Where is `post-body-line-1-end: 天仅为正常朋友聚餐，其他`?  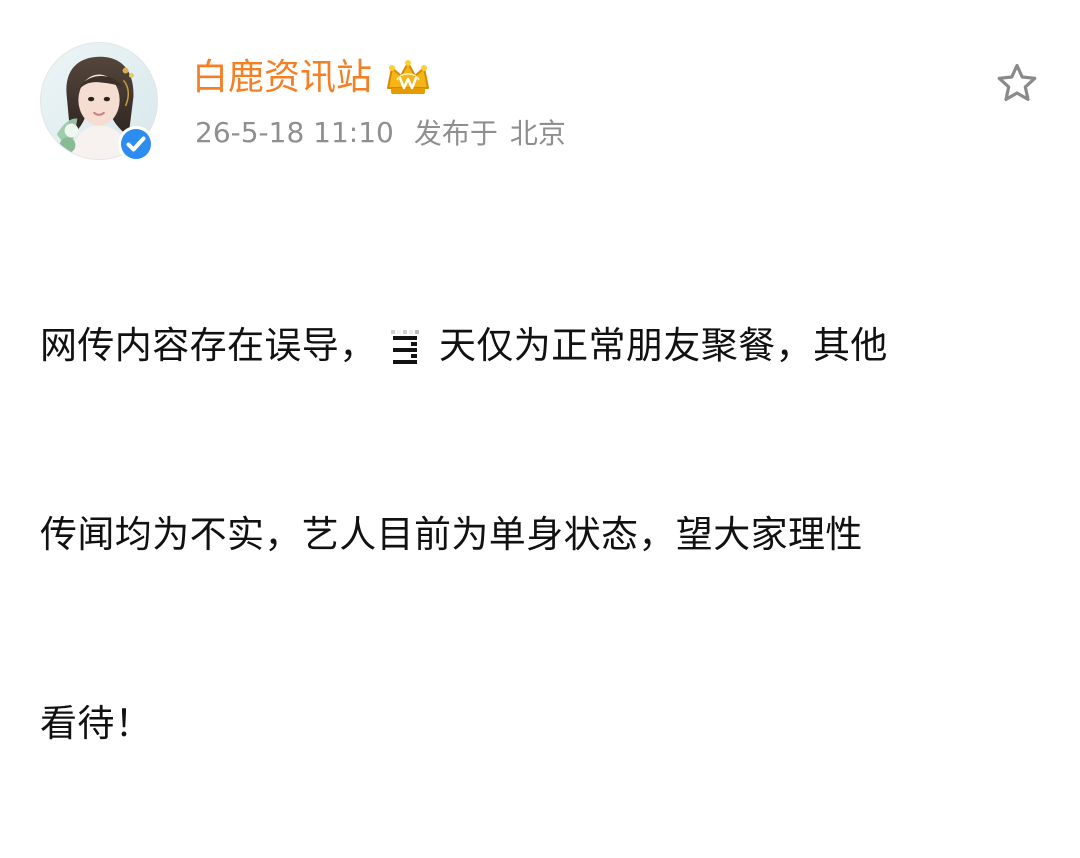
post-body-line-1-end: 天仅为正常朋友聚餐，其他 is located at coordinates (663, 345).